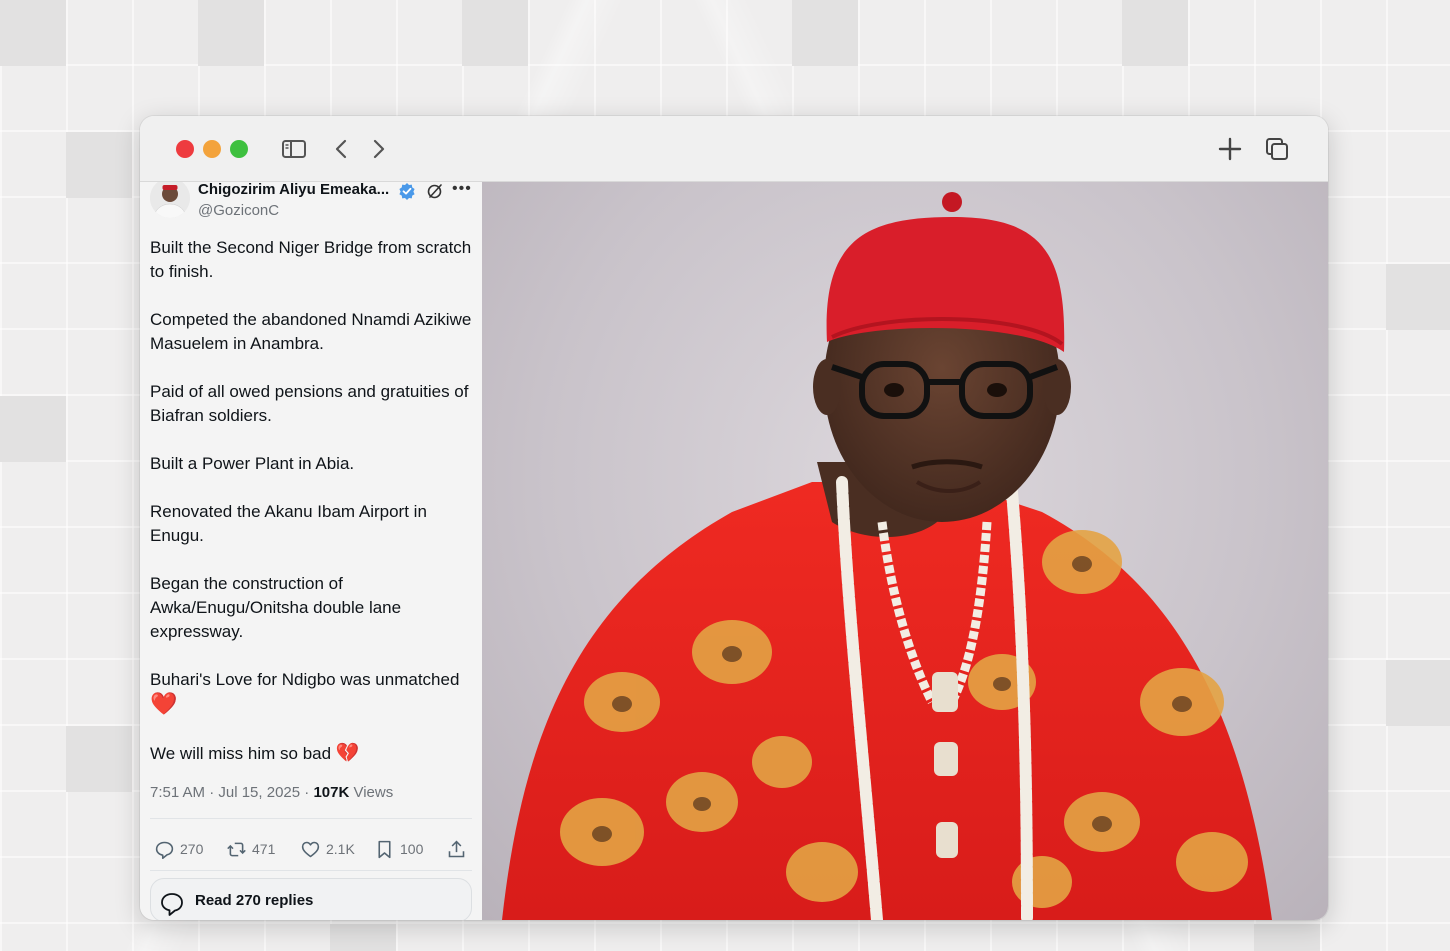  I want to click on like-button: 2.1K, so click(327, 849).